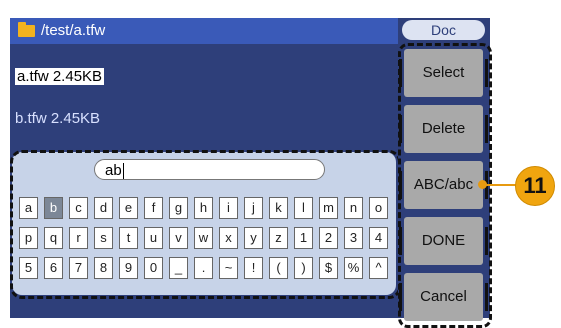 This screenshot has width=561, height=328. I want to click on select-button: Select, so click(443, 73).